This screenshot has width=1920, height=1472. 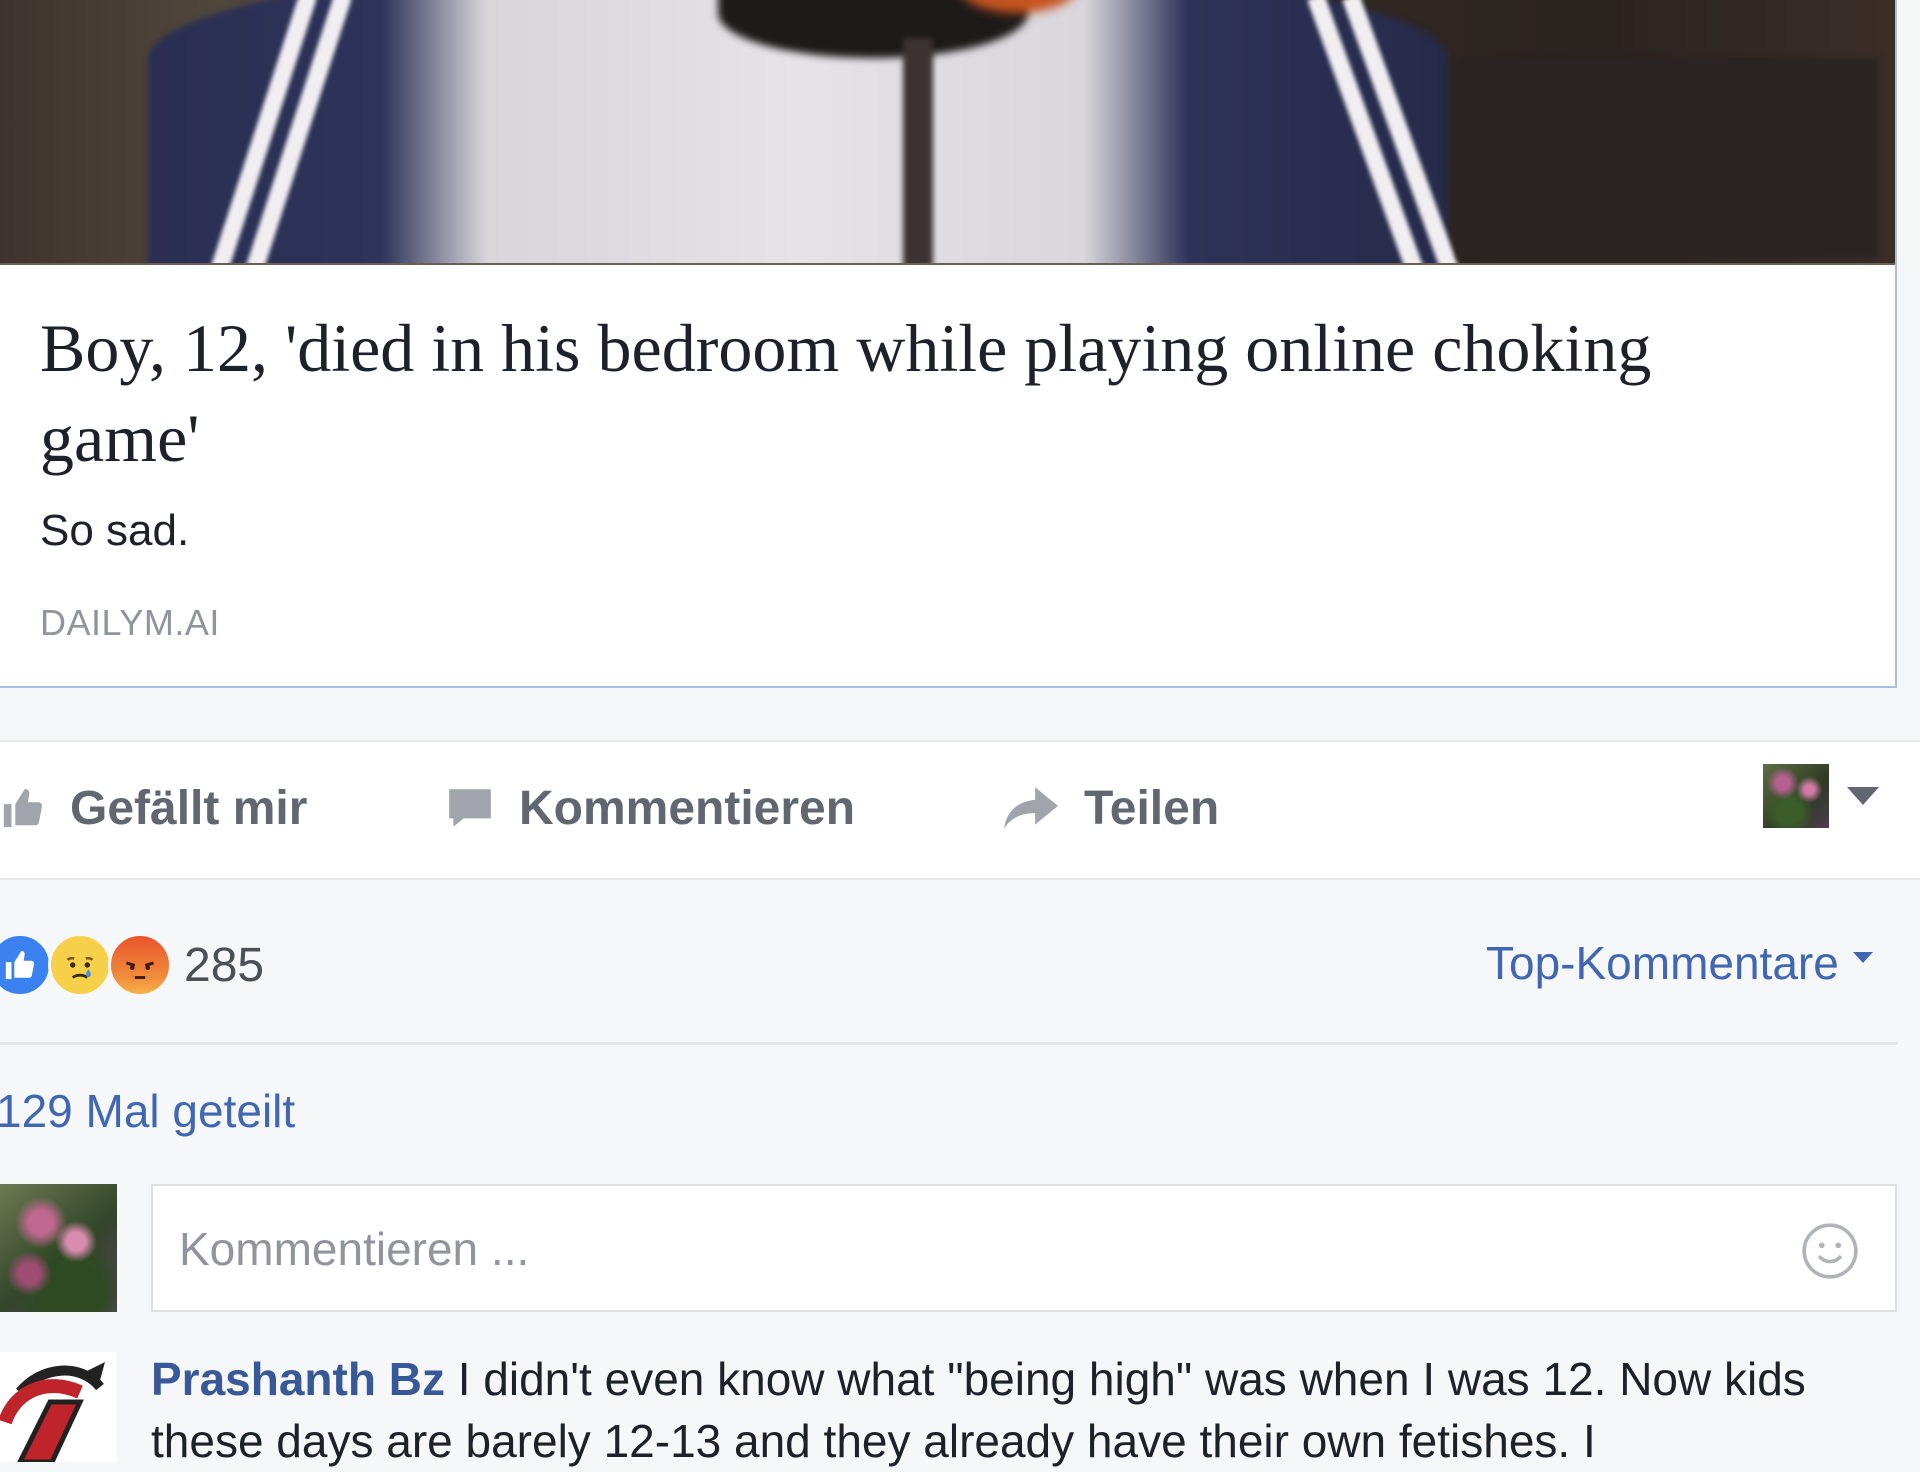 I want to click on share-button: Teilen, so click(x=1110, y=808).